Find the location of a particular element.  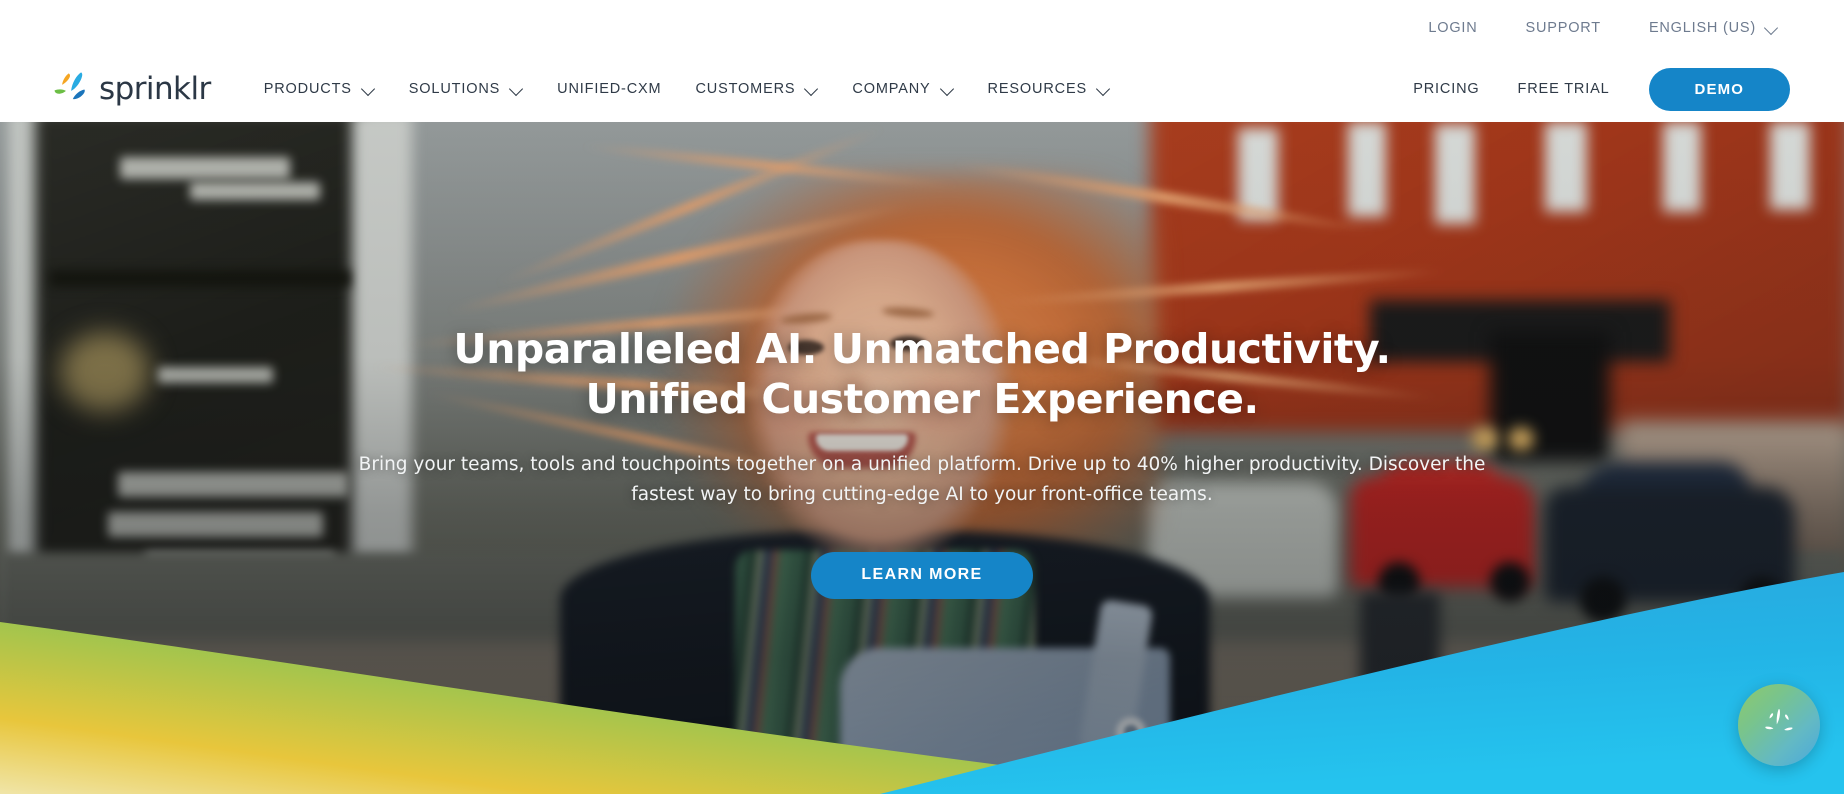

nav-item-label: COMPANY is located at coordinates (891, 89).